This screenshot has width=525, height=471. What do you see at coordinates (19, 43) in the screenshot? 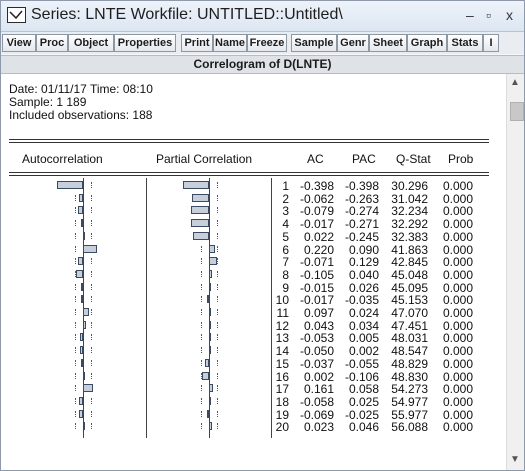
I see `view-button: View` at bounding box center [19, 43].